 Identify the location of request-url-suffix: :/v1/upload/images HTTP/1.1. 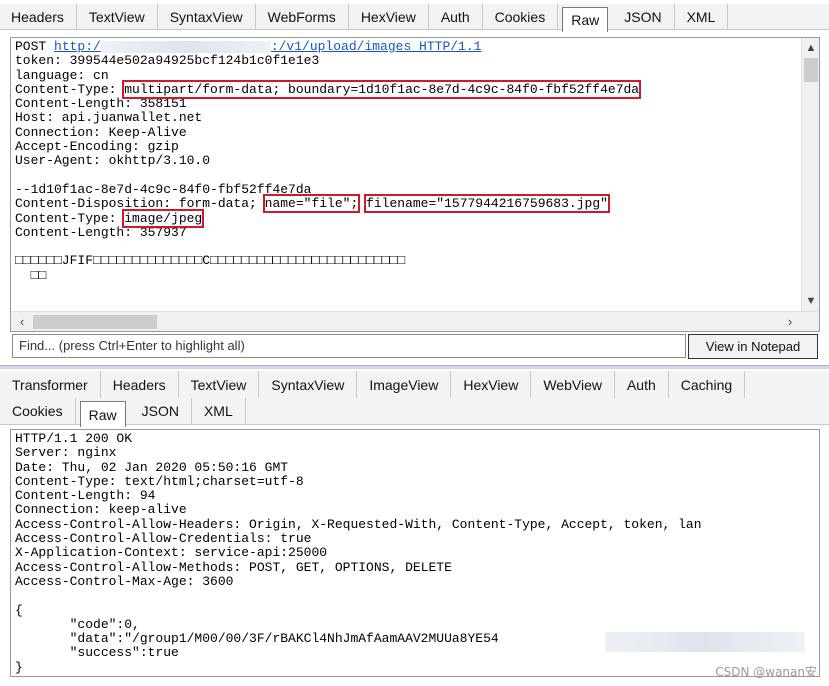
(376, 46).